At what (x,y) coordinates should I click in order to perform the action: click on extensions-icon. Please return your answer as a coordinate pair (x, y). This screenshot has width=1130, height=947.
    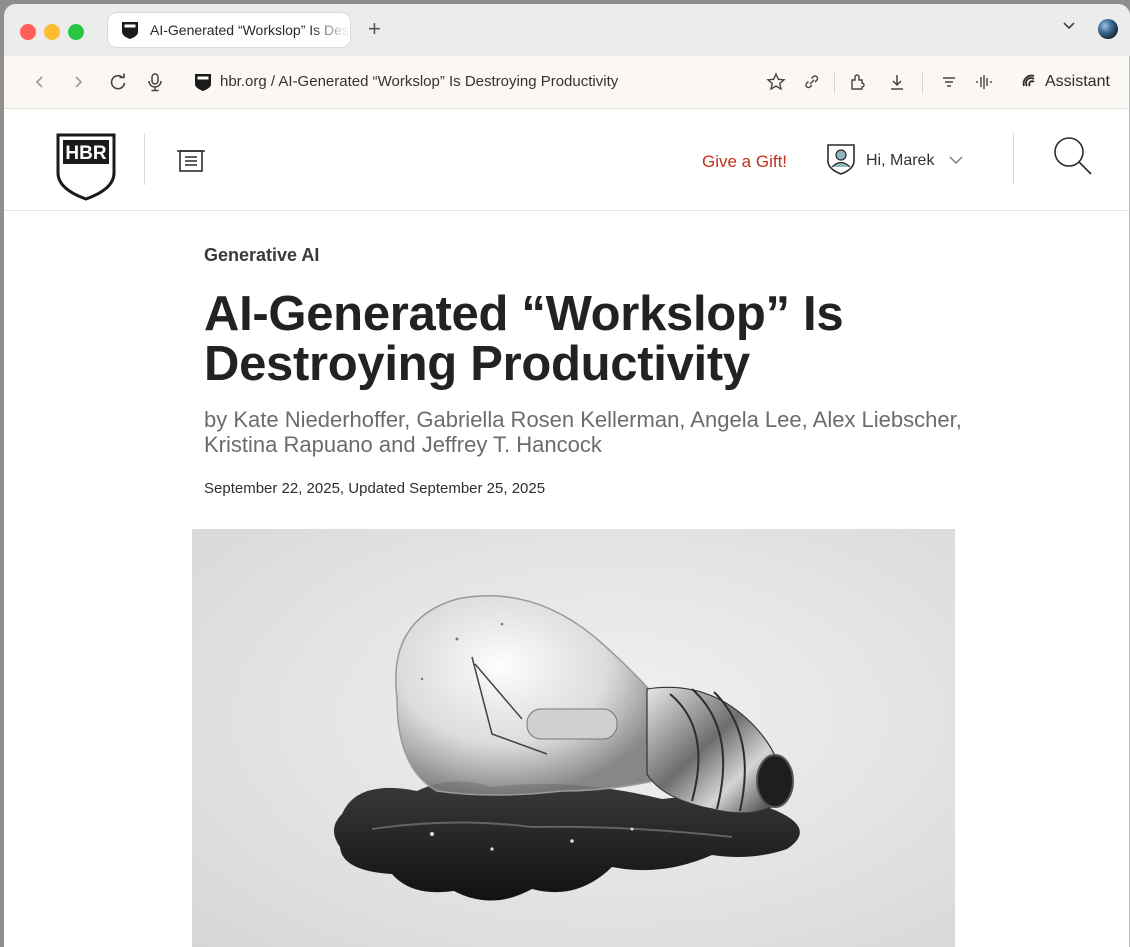
    Looking at the image, I should click on (858, 82).